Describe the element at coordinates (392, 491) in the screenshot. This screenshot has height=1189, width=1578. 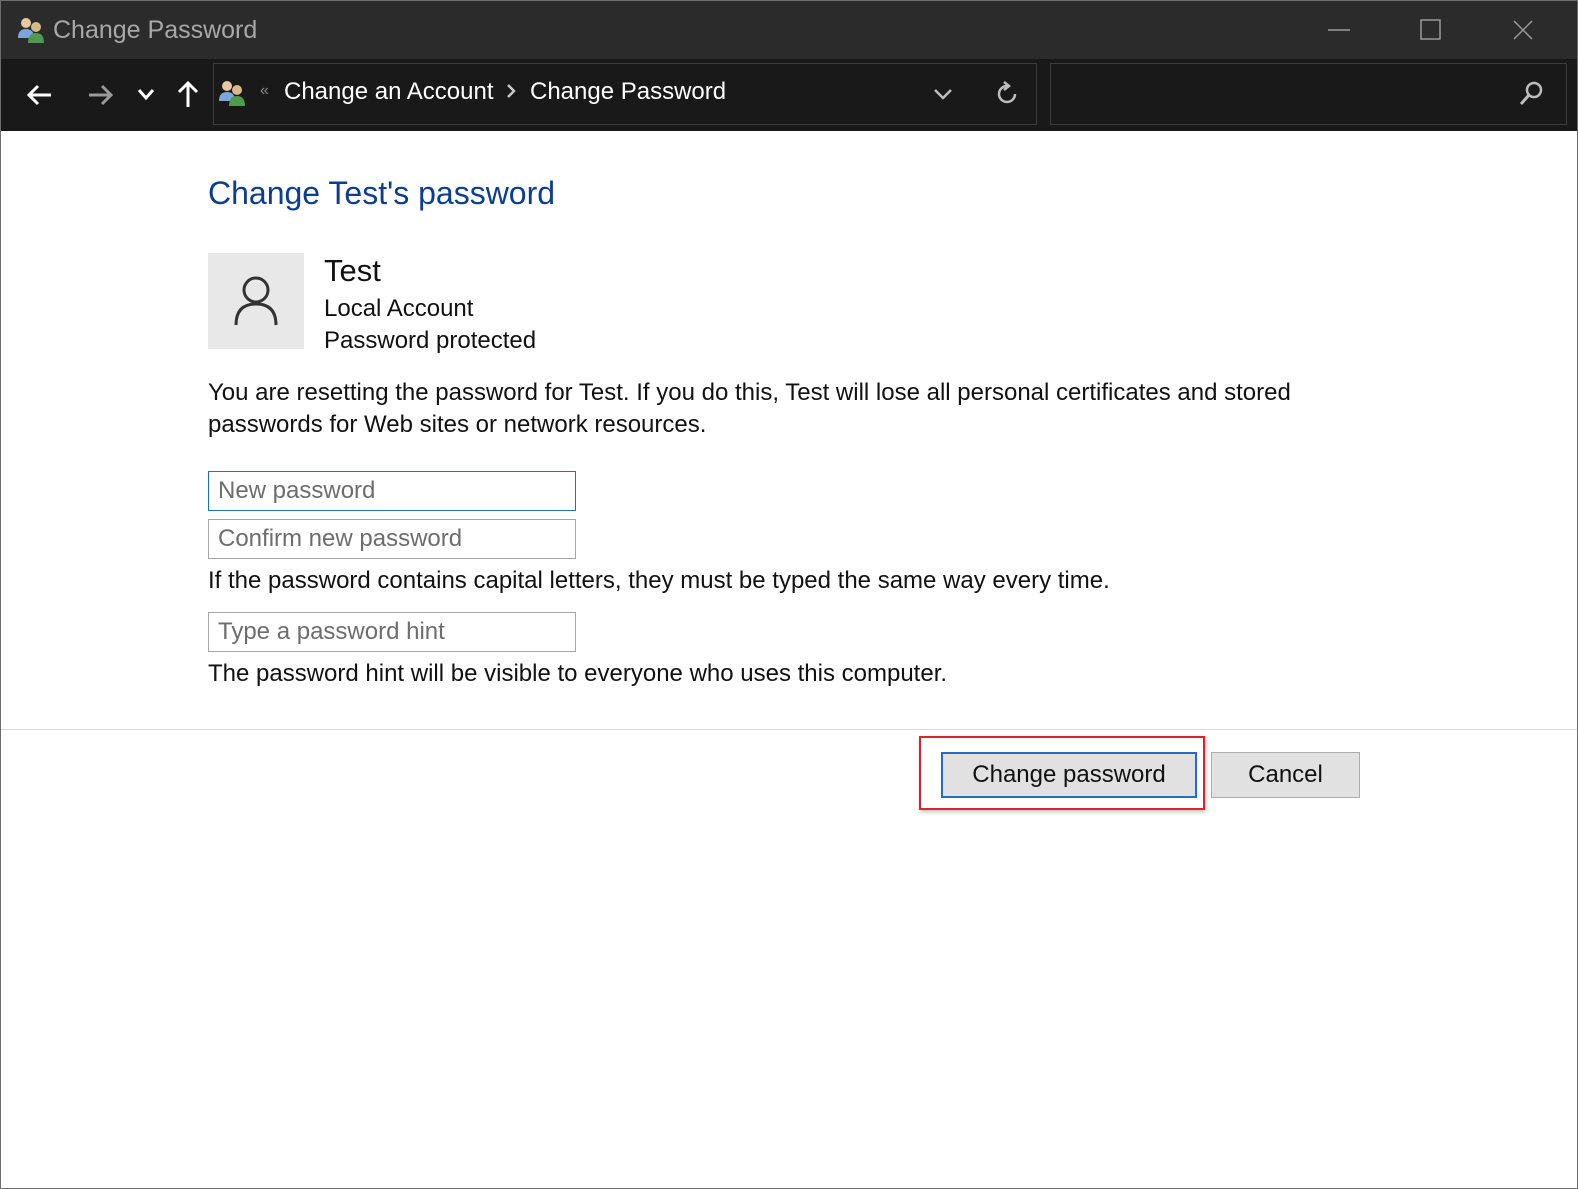
I see `new-password-field` at that location.